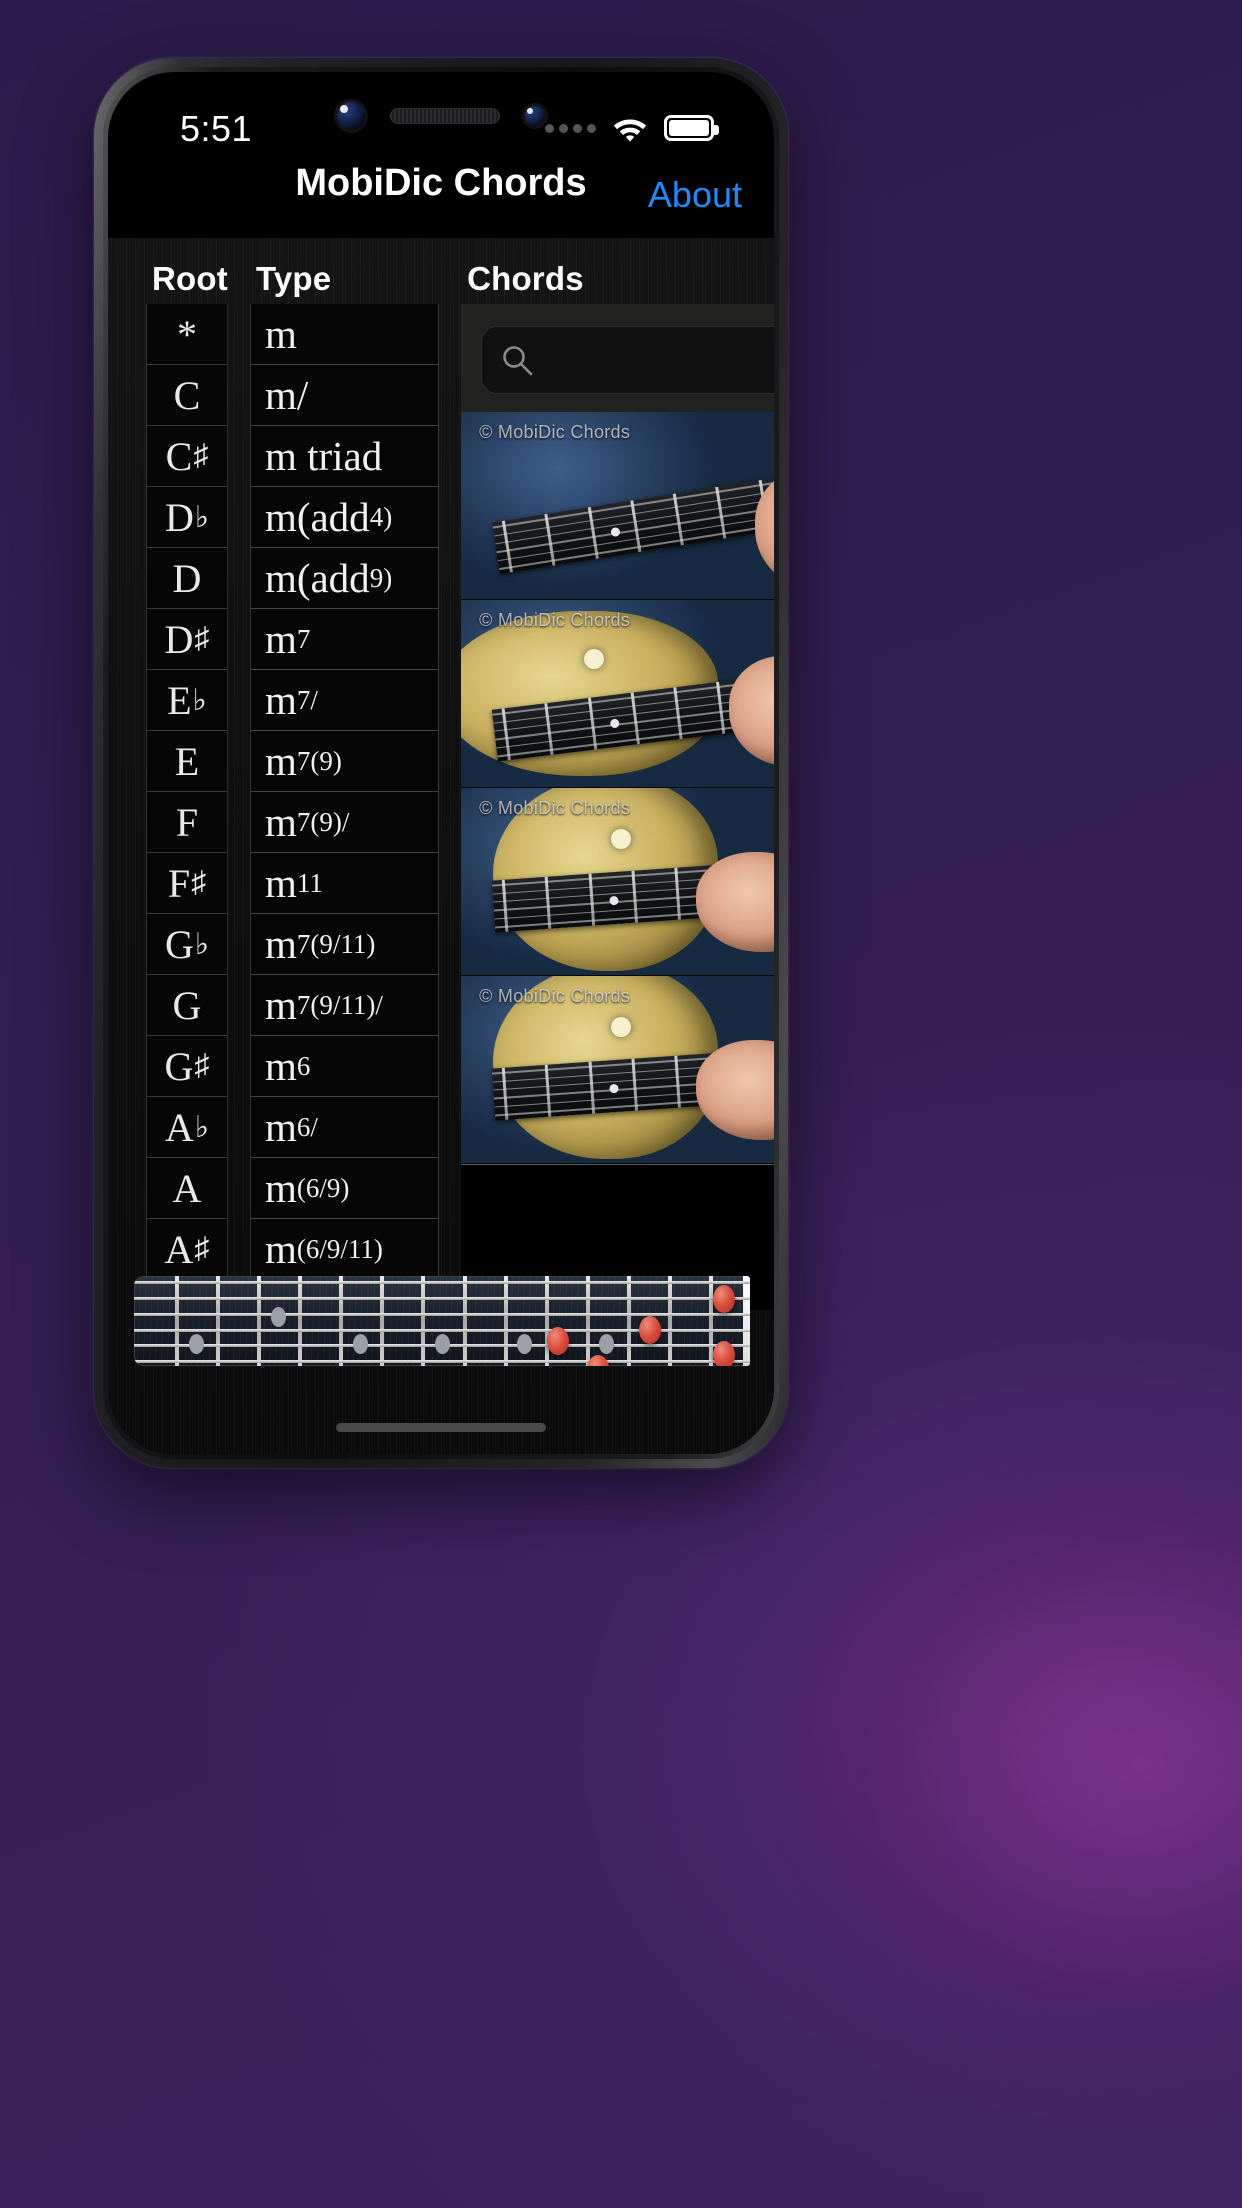 The image size is (1242, 2208). What do you see at coordinates (187, 456) in the screenshot?
I see `root-list-item: C ♯` at bounding box center [187, 456].